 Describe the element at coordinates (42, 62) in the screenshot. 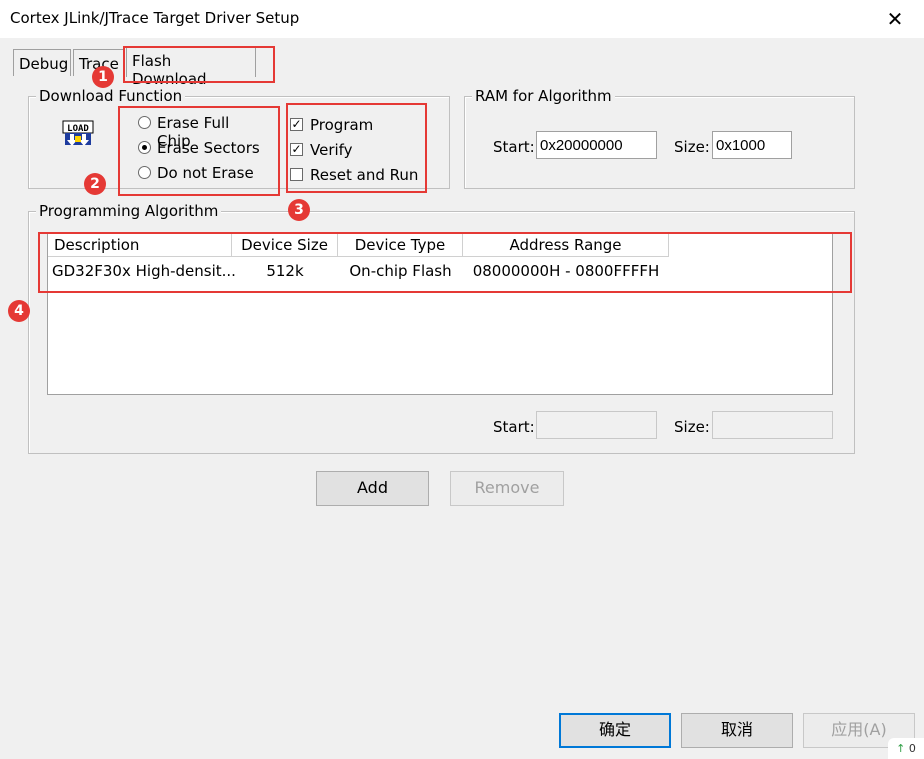

I see `tab-debug: Debug` at that location.